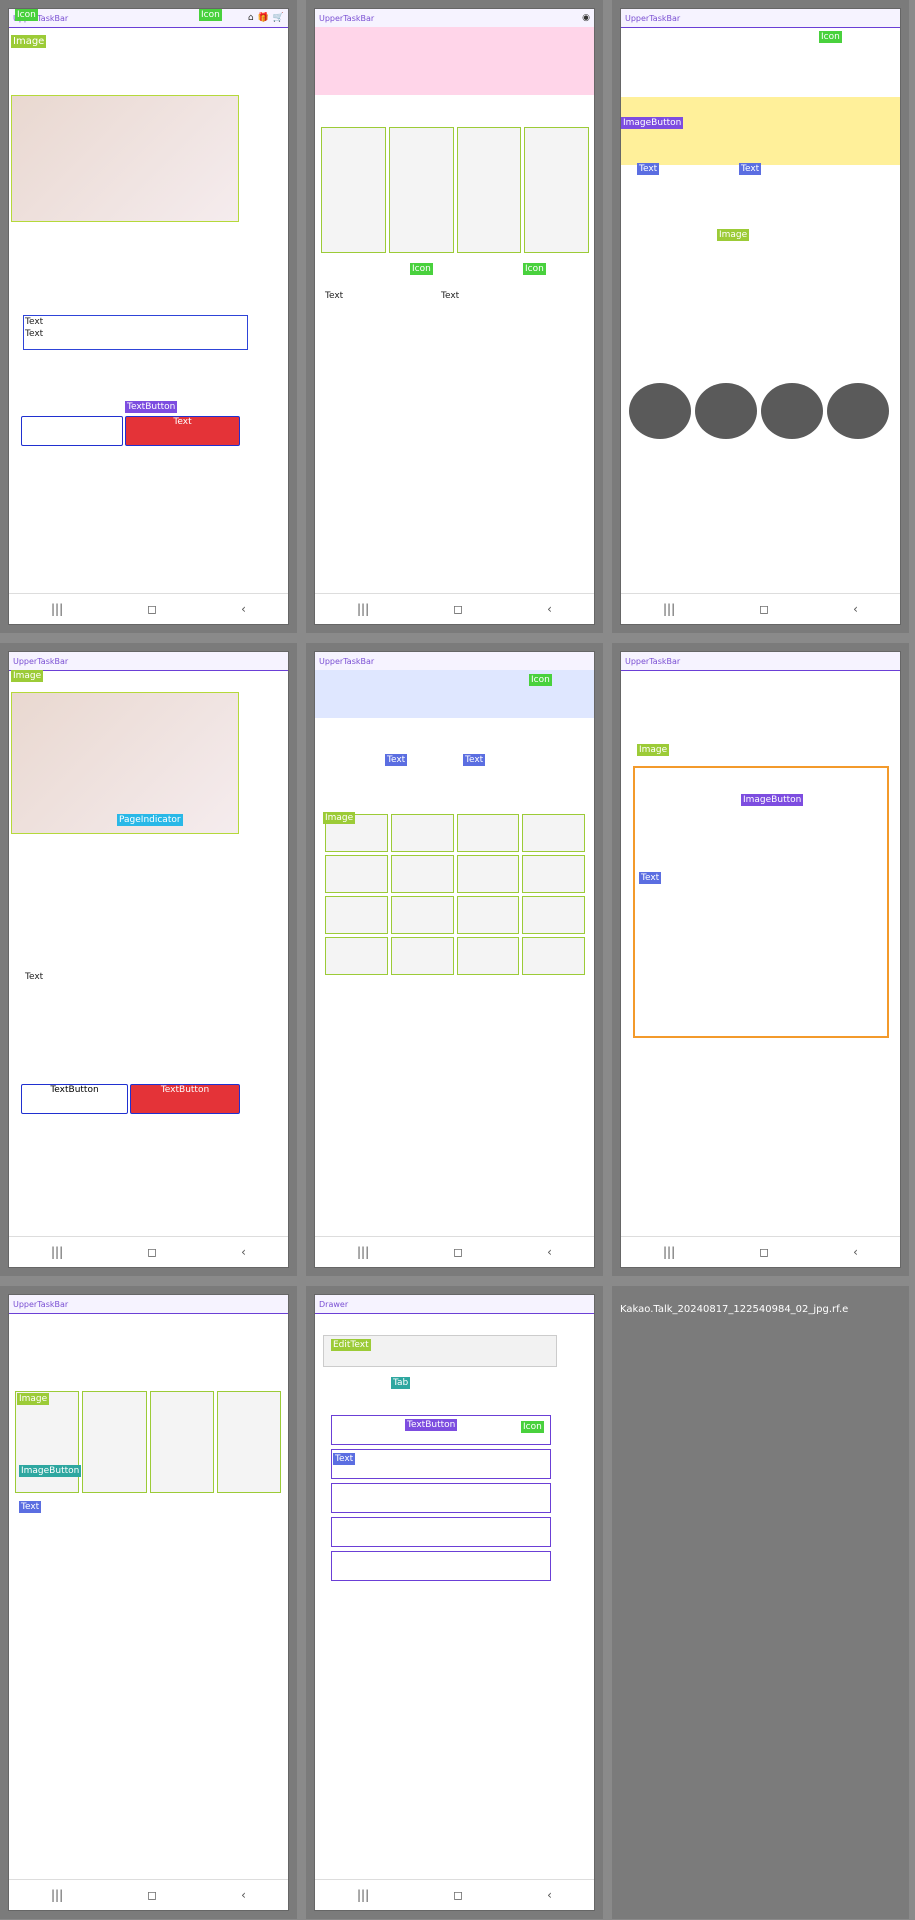 The height and width of the screenshot is (1920, 915). Describe the element at coordinates (30, 1507) in the screenshot. I see `text-tag-7: Text` at that location.